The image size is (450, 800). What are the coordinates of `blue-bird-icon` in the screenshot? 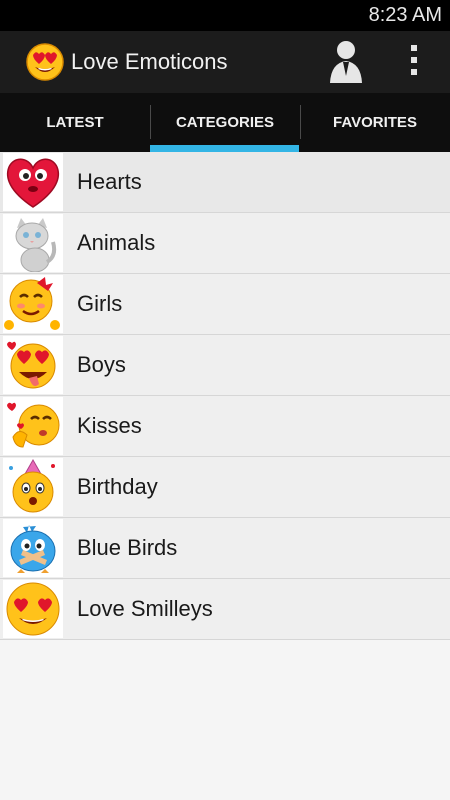 It's located at (33, 548).